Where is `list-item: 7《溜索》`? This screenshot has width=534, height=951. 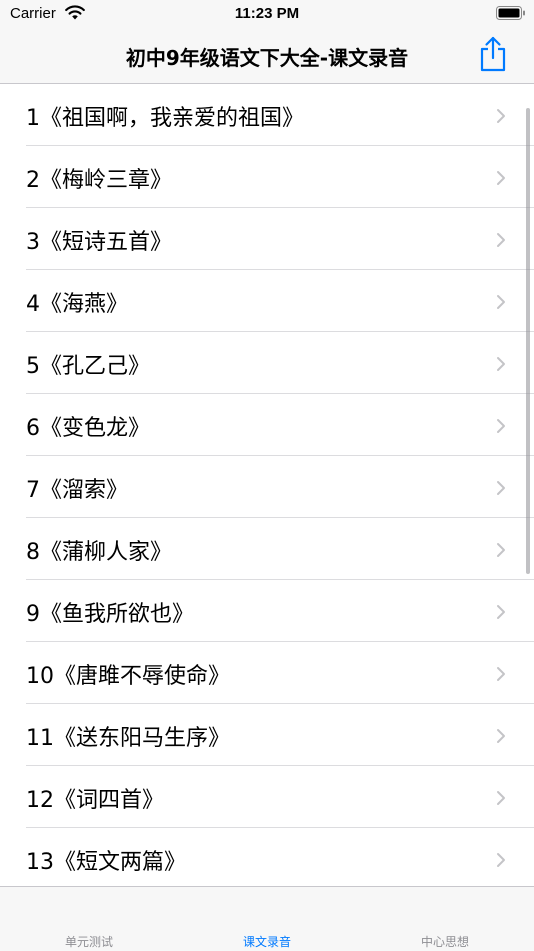
list-item: 7《溜索》 is located at coordinates (267, 487).